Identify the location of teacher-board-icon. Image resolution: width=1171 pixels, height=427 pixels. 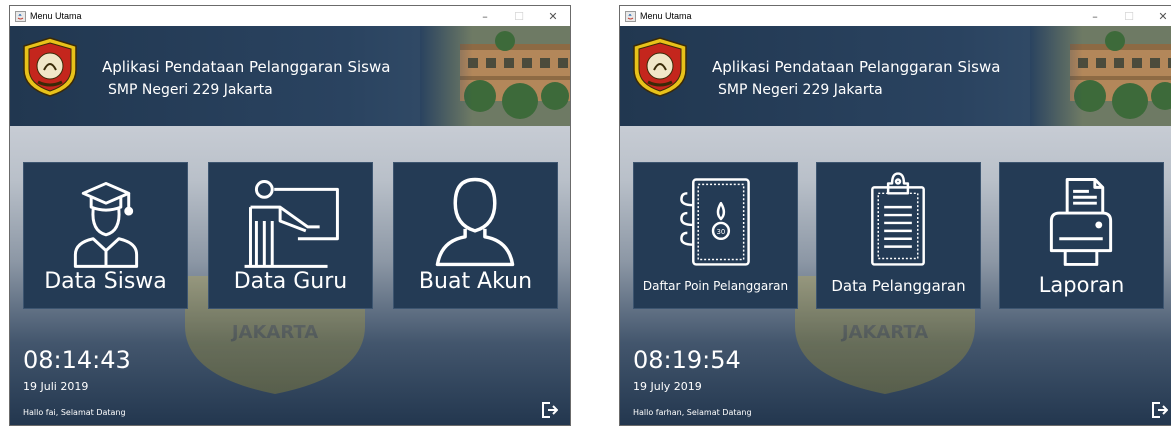
(291, 223).